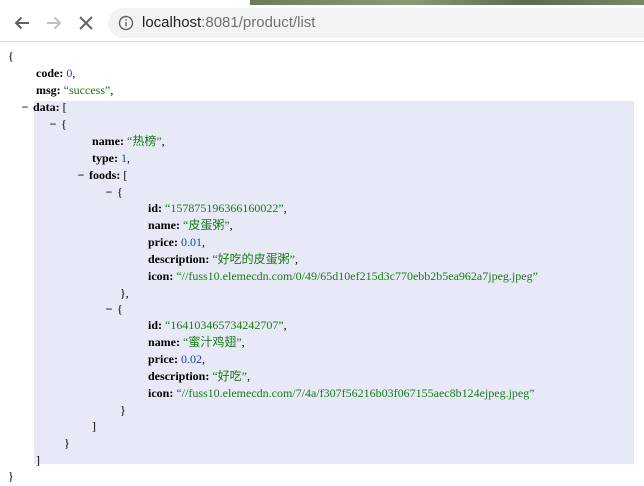  I want to click on collapse-toggle-foods: −, so click(81, 175).